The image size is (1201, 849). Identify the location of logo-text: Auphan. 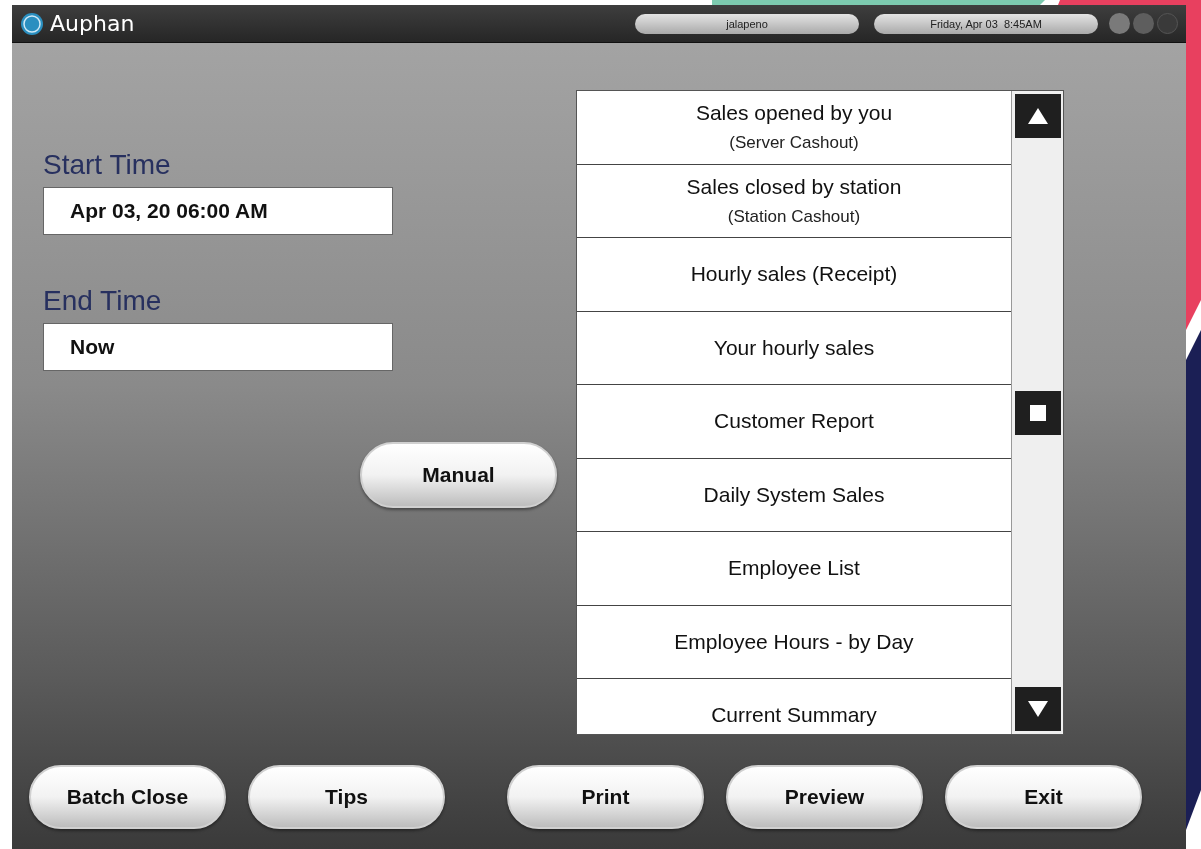
(92, 23).